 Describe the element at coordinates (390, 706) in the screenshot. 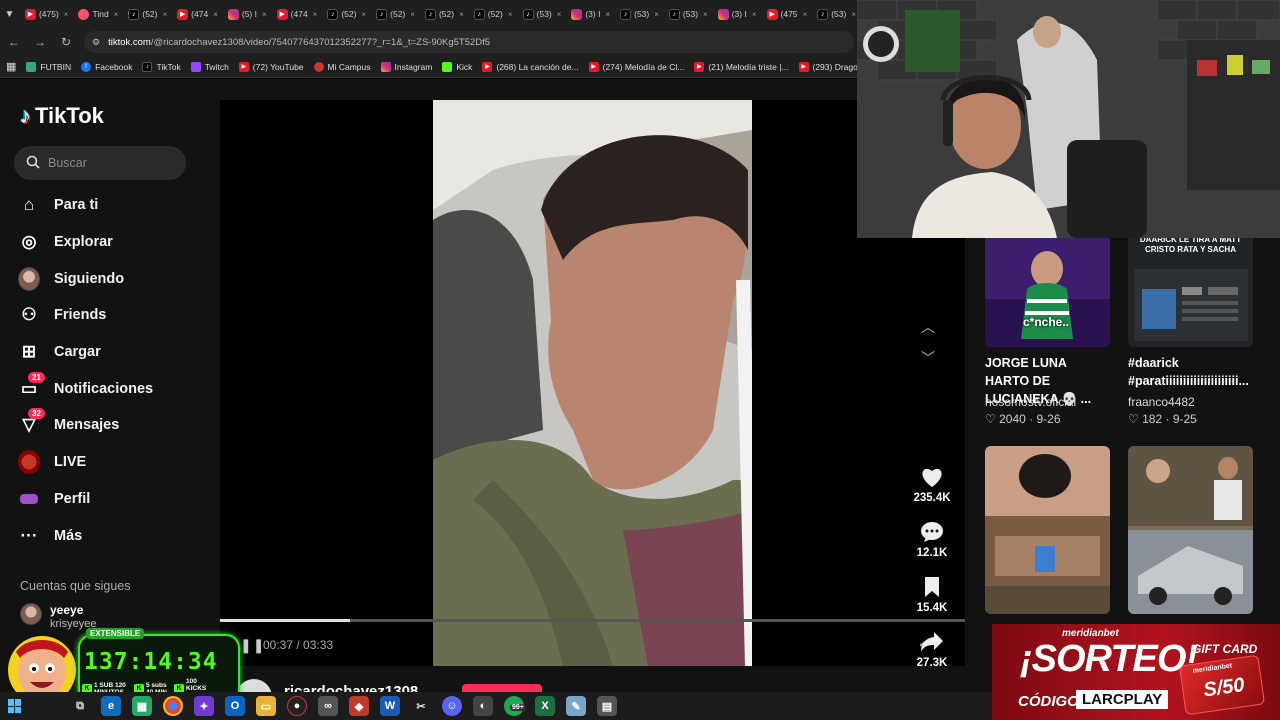

I see `word-icon: W` at that location.